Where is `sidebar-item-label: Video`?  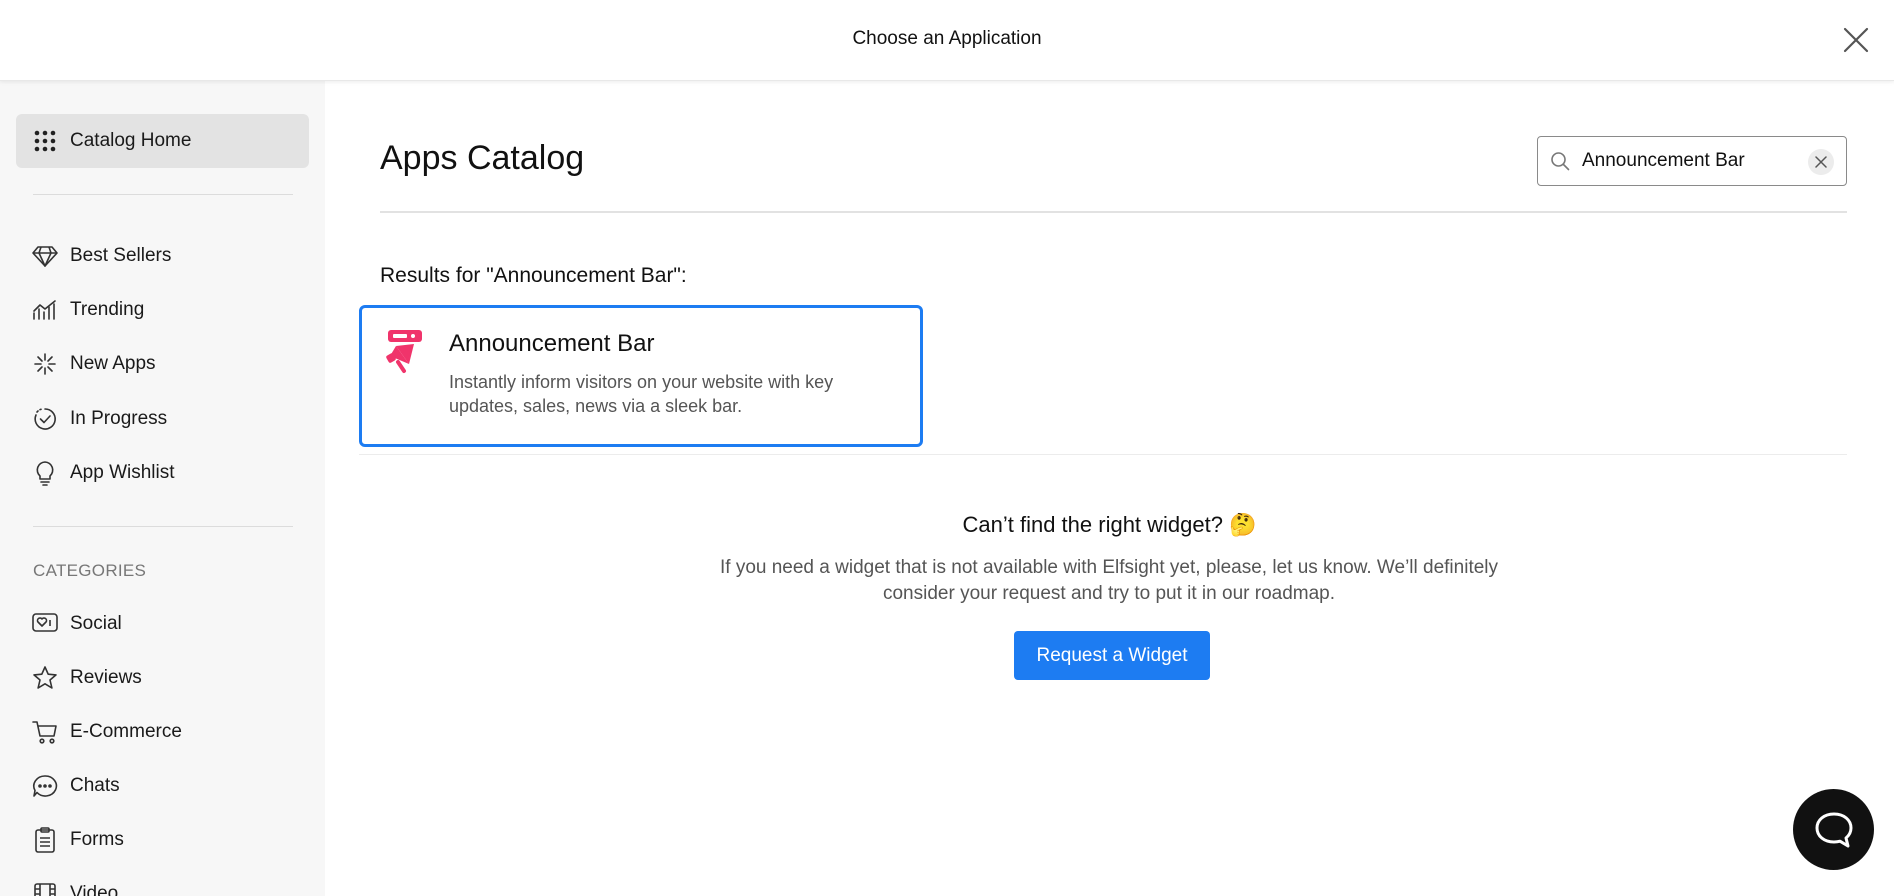
sidebar-item-label: Video is located at coordinates (94, 889).